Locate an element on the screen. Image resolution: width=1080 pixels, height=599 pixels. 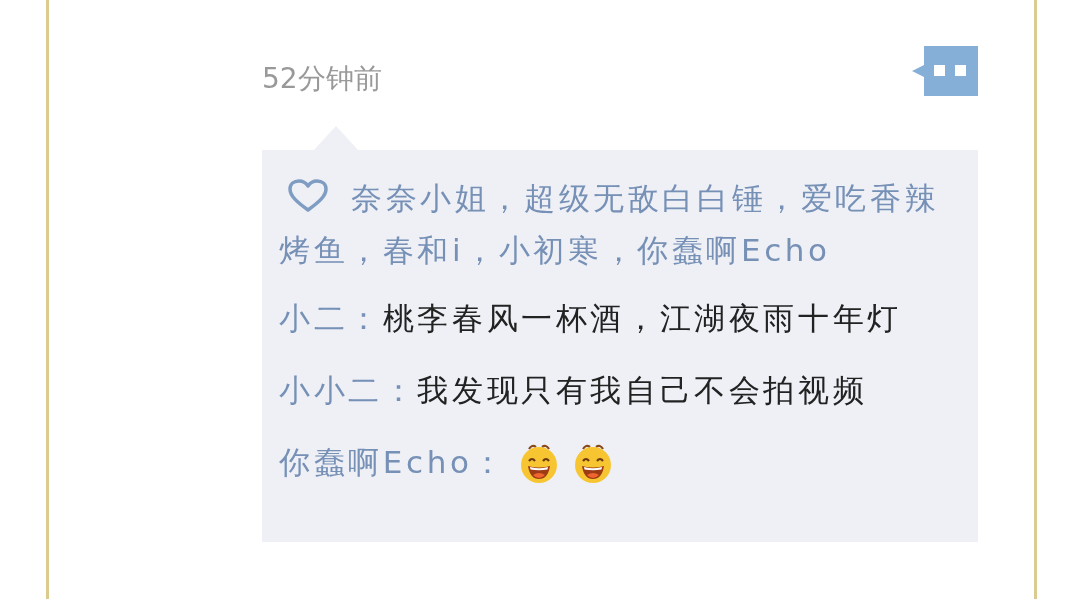
comment-author: 小二： is located at coordinates (331, 319).